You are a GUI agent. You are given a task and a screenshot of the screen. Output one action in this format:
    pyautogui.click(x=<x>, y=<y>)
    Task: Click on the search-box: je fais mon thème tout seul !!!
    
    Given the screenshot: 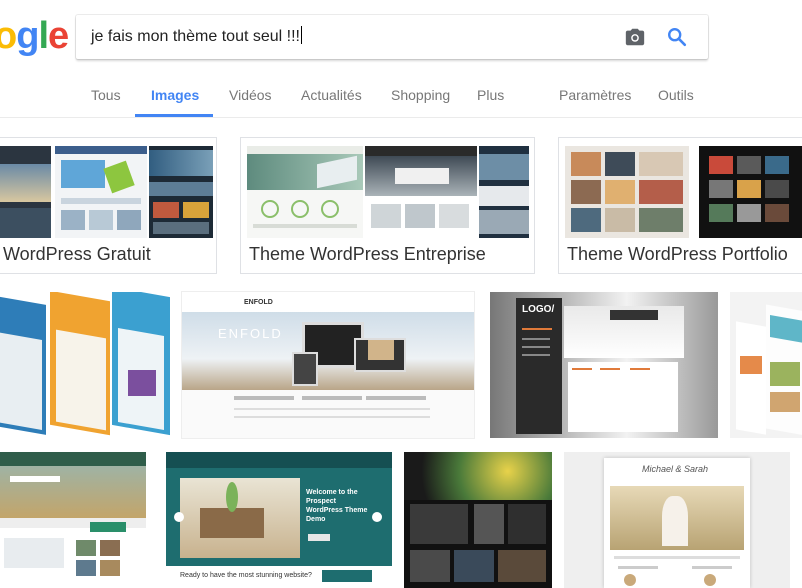 What is the action you would take?
    pyautogui.click(x=392, y=37)
    